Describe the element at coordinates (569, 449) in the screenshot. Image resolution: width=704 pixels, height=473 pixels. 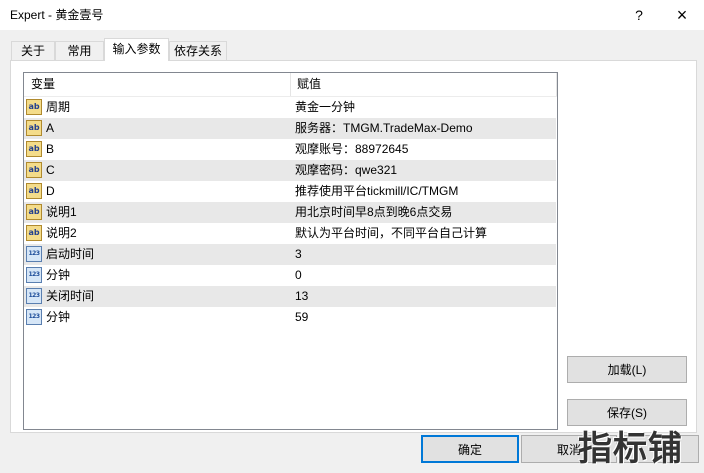
I see `cancel-button: 取消` at that location.